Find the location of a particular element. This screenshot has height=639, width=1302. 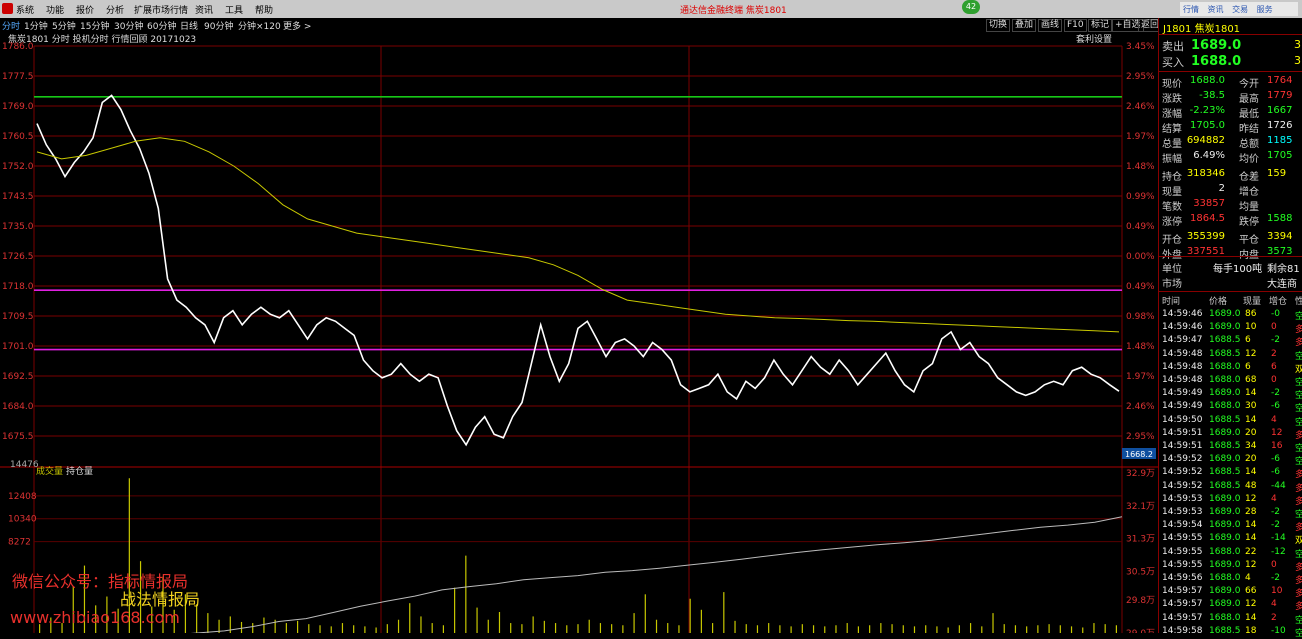

open-interest-tick-label: 29.8万 is located at coordinates (1140, 601).